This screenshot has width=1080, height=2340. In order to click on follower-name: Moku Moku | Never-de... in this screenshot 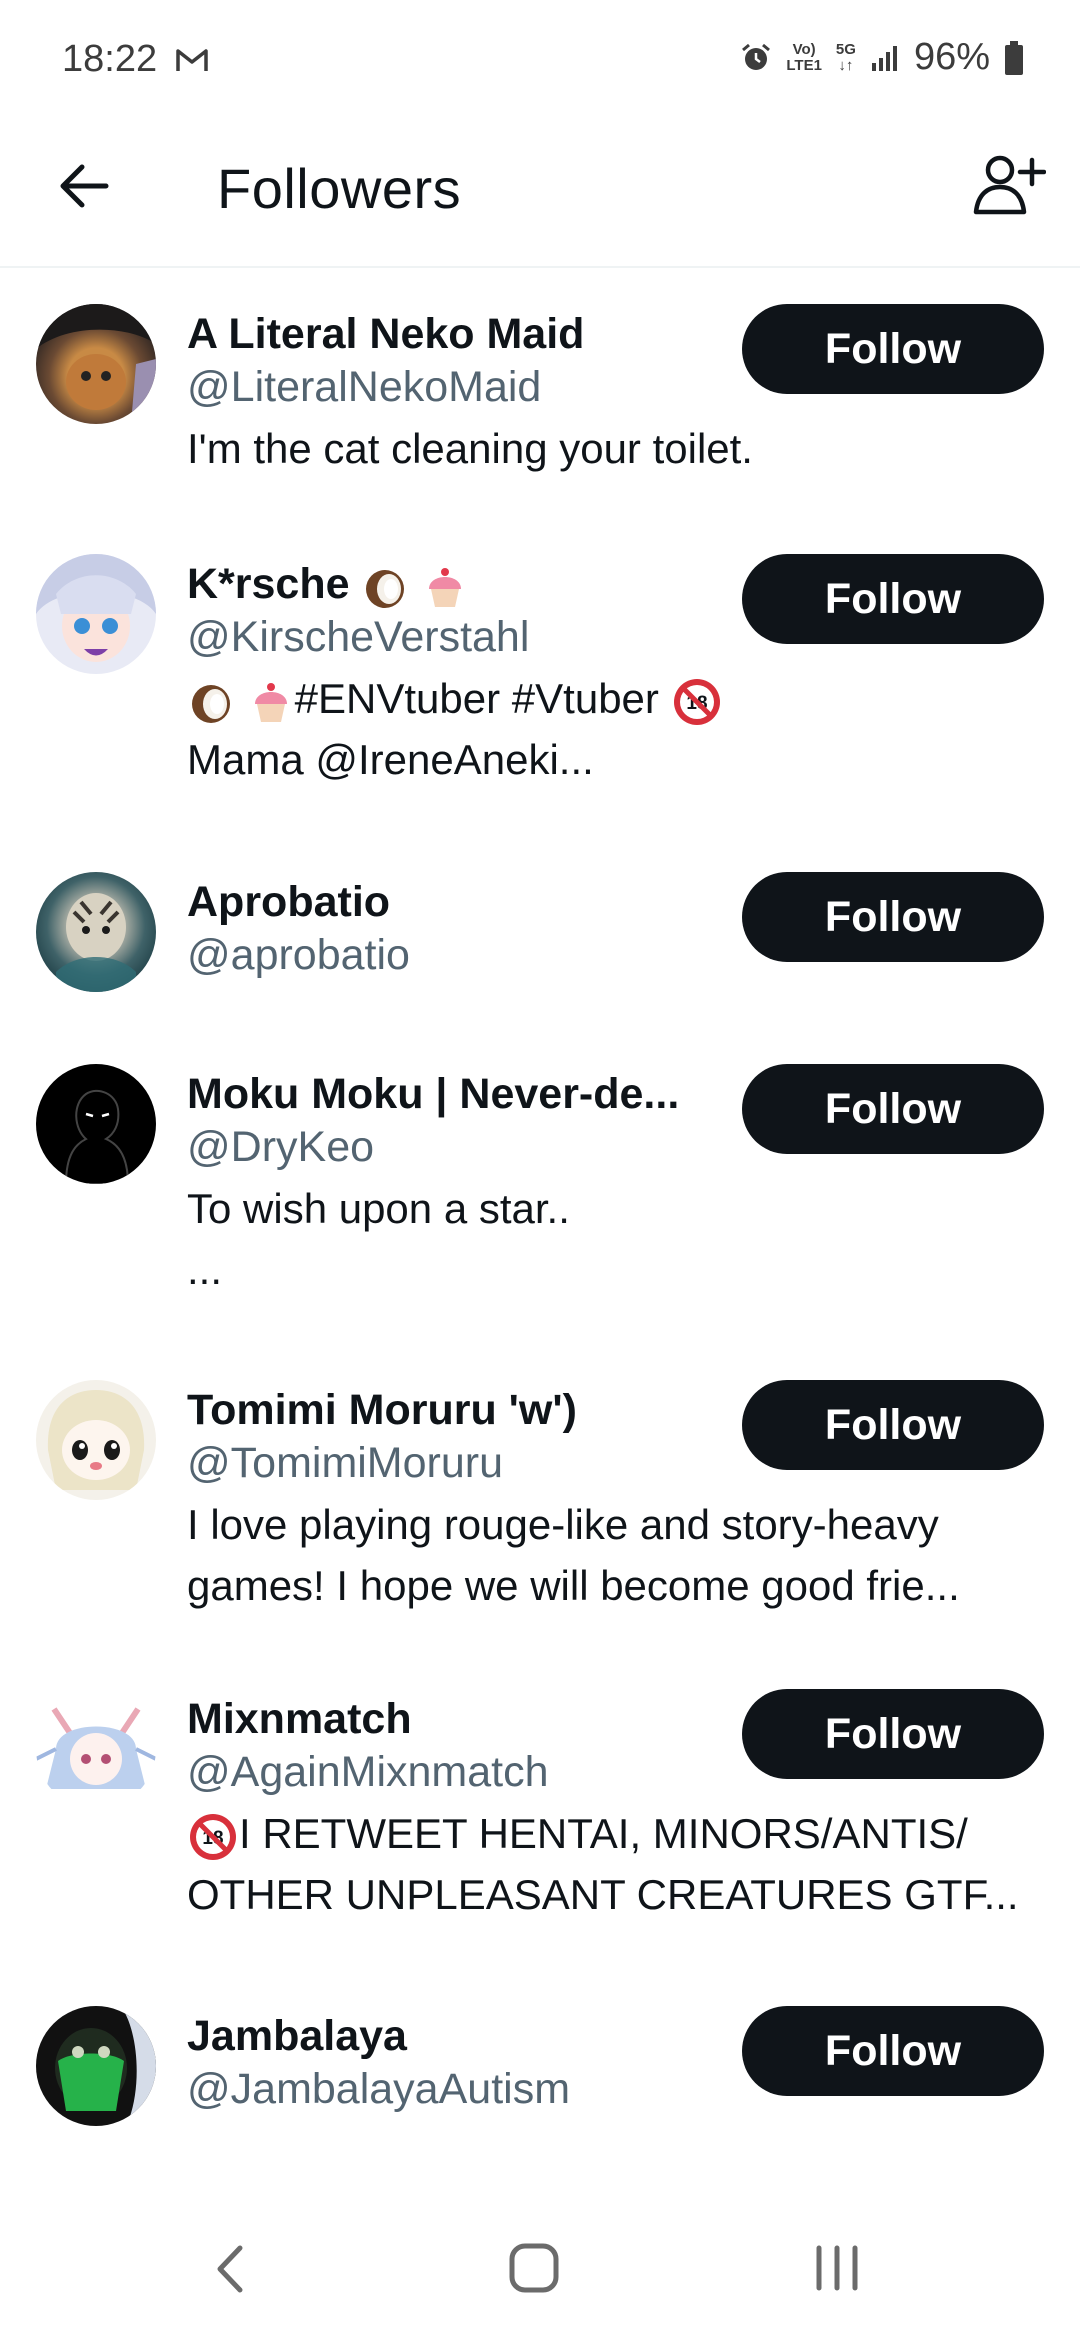, I will do `click(487, 1094)`.